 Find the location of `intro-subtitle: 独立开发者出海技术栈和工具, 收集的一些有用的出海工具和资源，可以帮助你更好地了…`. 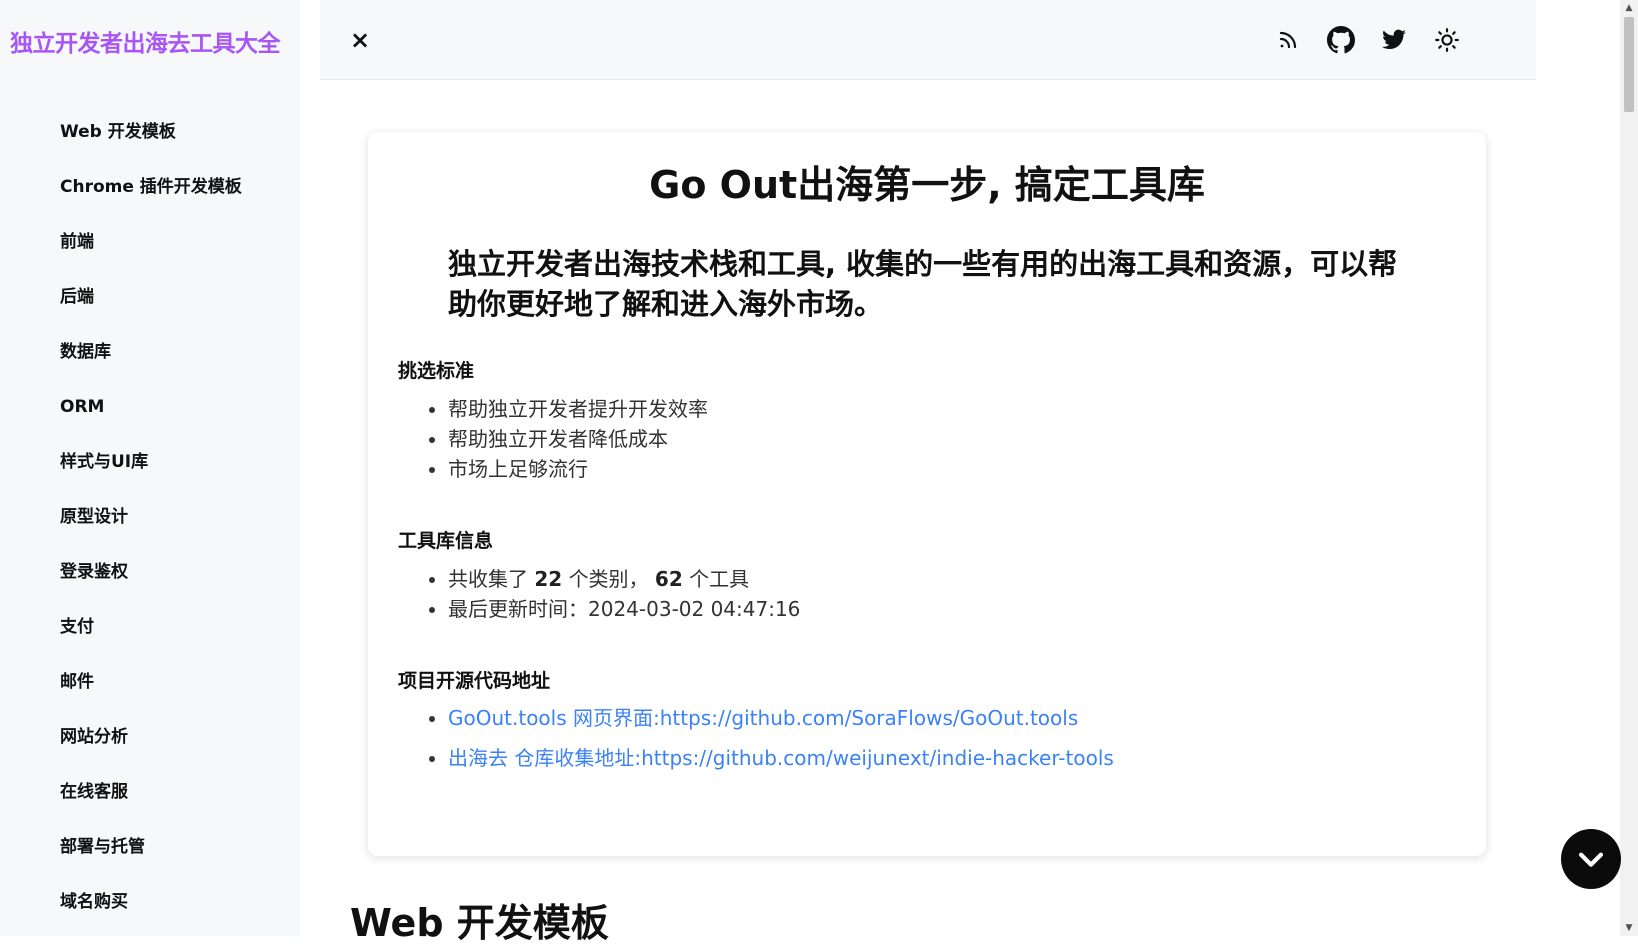

intro-subtitle: 独立开发者出海技术栈和工具, 收集的一些有用的出海工具和资源，可以帮助你更好地了… is located at coordinates (923, 284).